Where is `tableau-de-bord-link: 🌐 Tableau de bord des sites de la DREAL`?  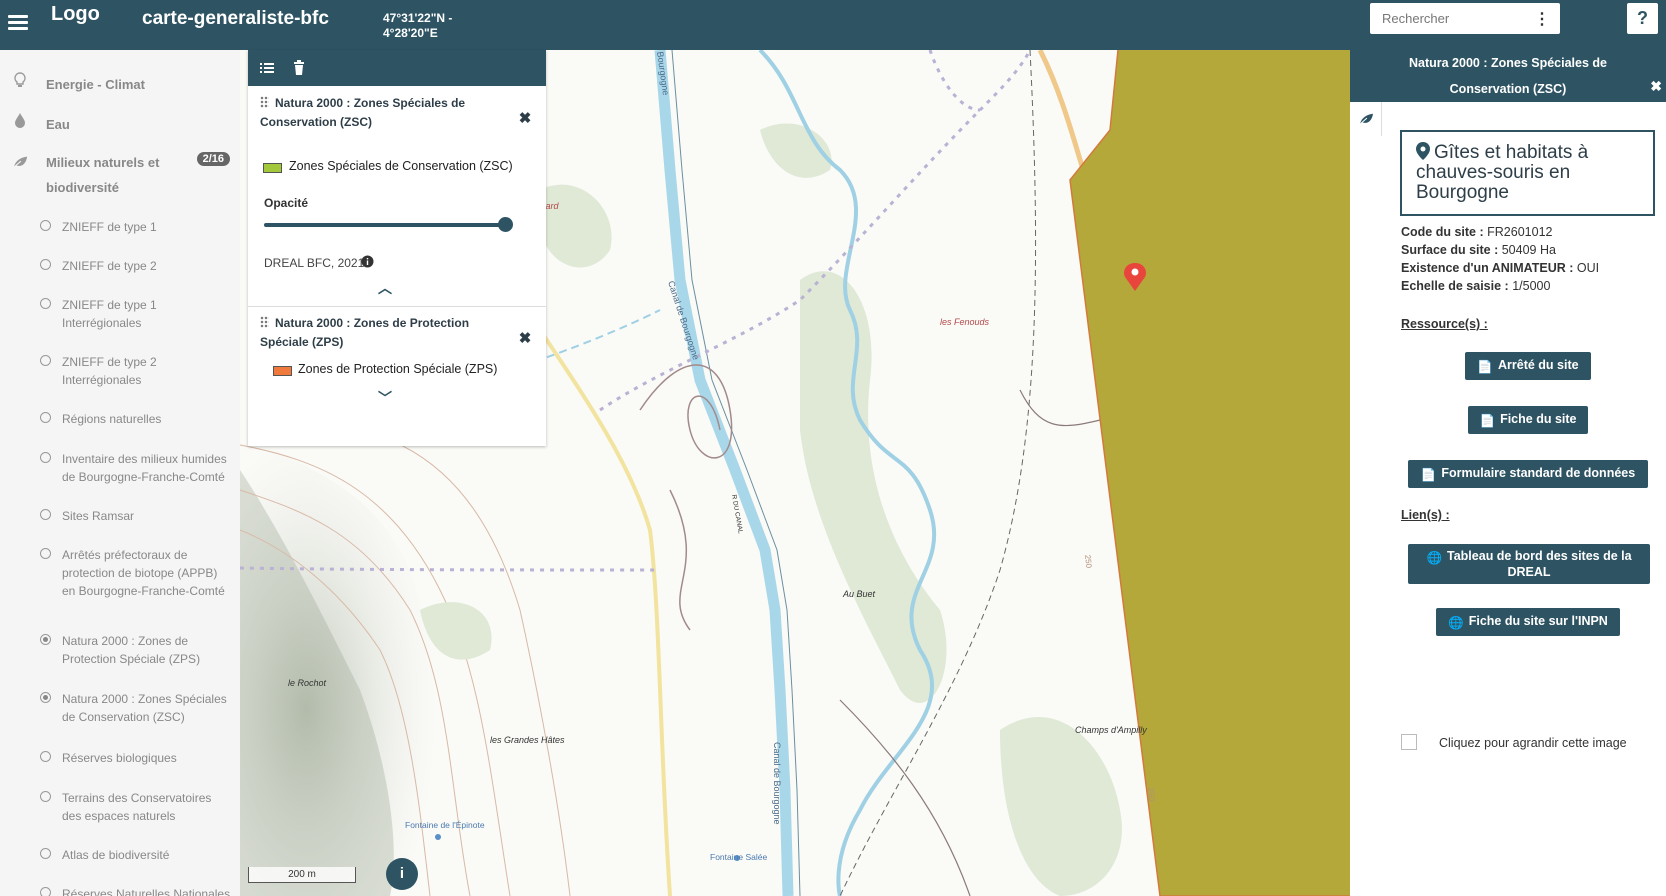
tableau-de-bord-link: 🌐 Tableau de bord des sites de la DREAL is located at coordinates (1529, 564).